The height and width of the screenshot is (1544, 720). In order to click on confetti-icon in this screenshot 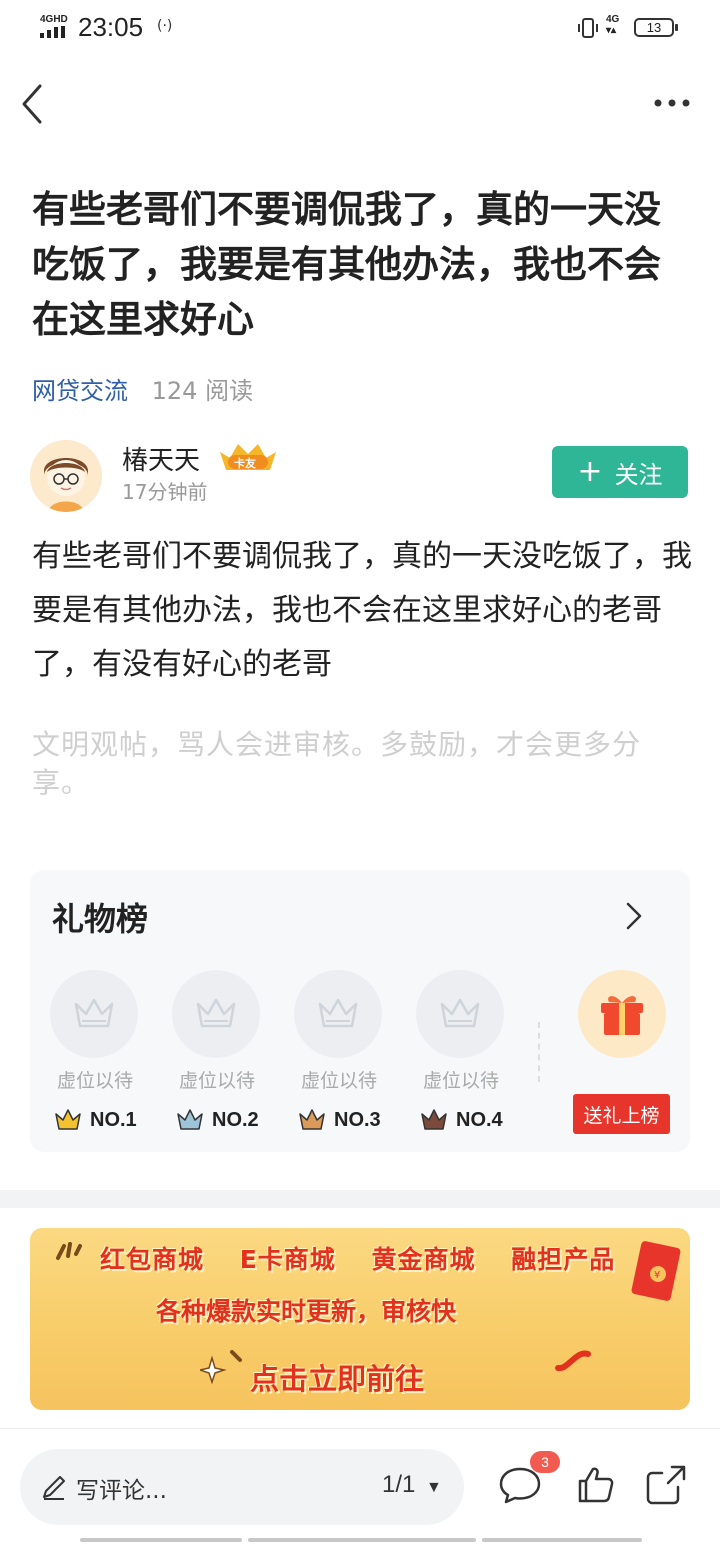, I will do `click(573, 1361)`.